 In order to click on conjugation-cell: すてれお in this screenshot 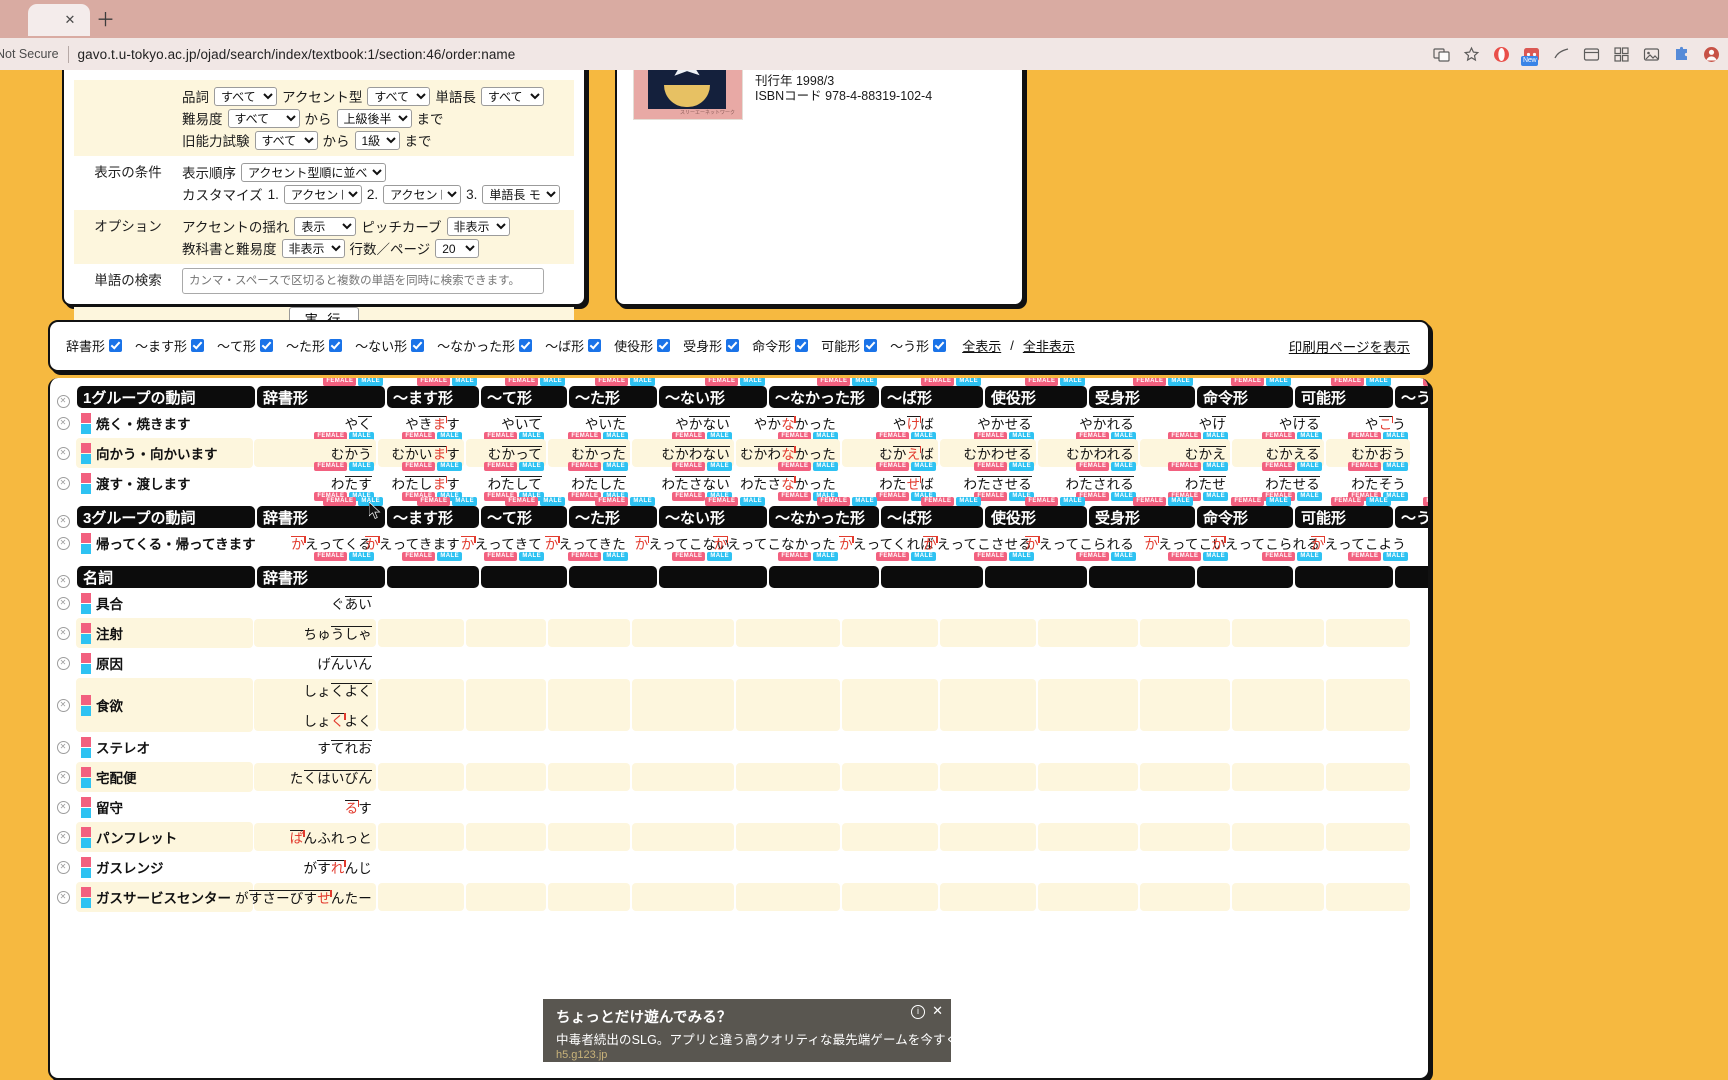, I will do `click(315, 747)`.